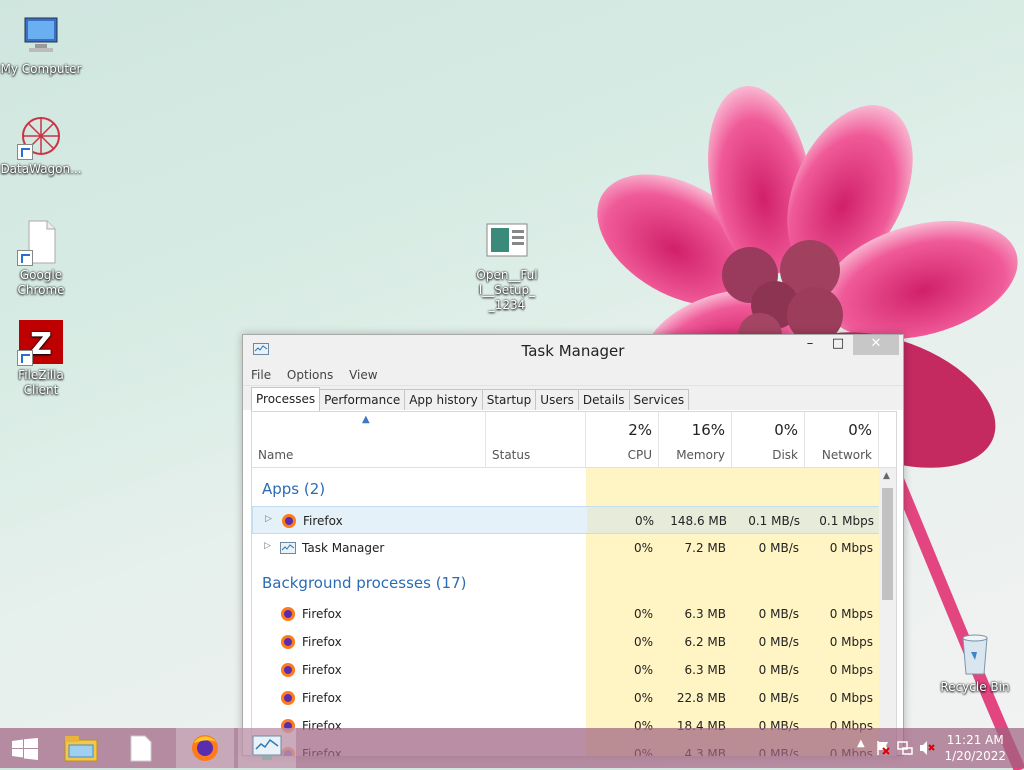 The height and width of the screenshot is (770, 1024). Describe the element at coordinates (24, 748) in the screenshot. I see `start-button` at that location.